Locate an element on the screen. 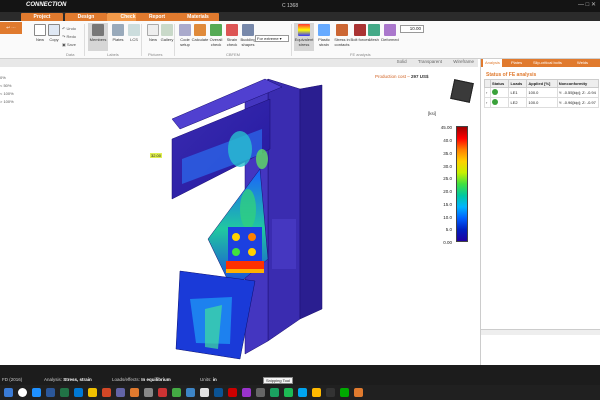 The image size is (600, 400). window-controls: — □ ✕ is located at coordinates (587, 4).